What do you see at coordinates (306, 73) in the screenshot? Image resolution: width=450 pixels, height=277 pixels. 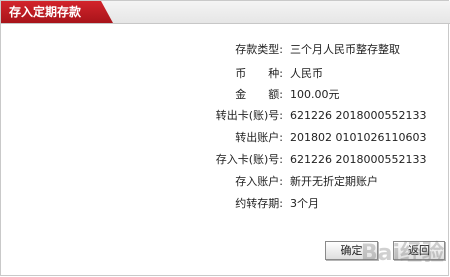 I see `field-value: 人民币` at bounding box center [306, 73].